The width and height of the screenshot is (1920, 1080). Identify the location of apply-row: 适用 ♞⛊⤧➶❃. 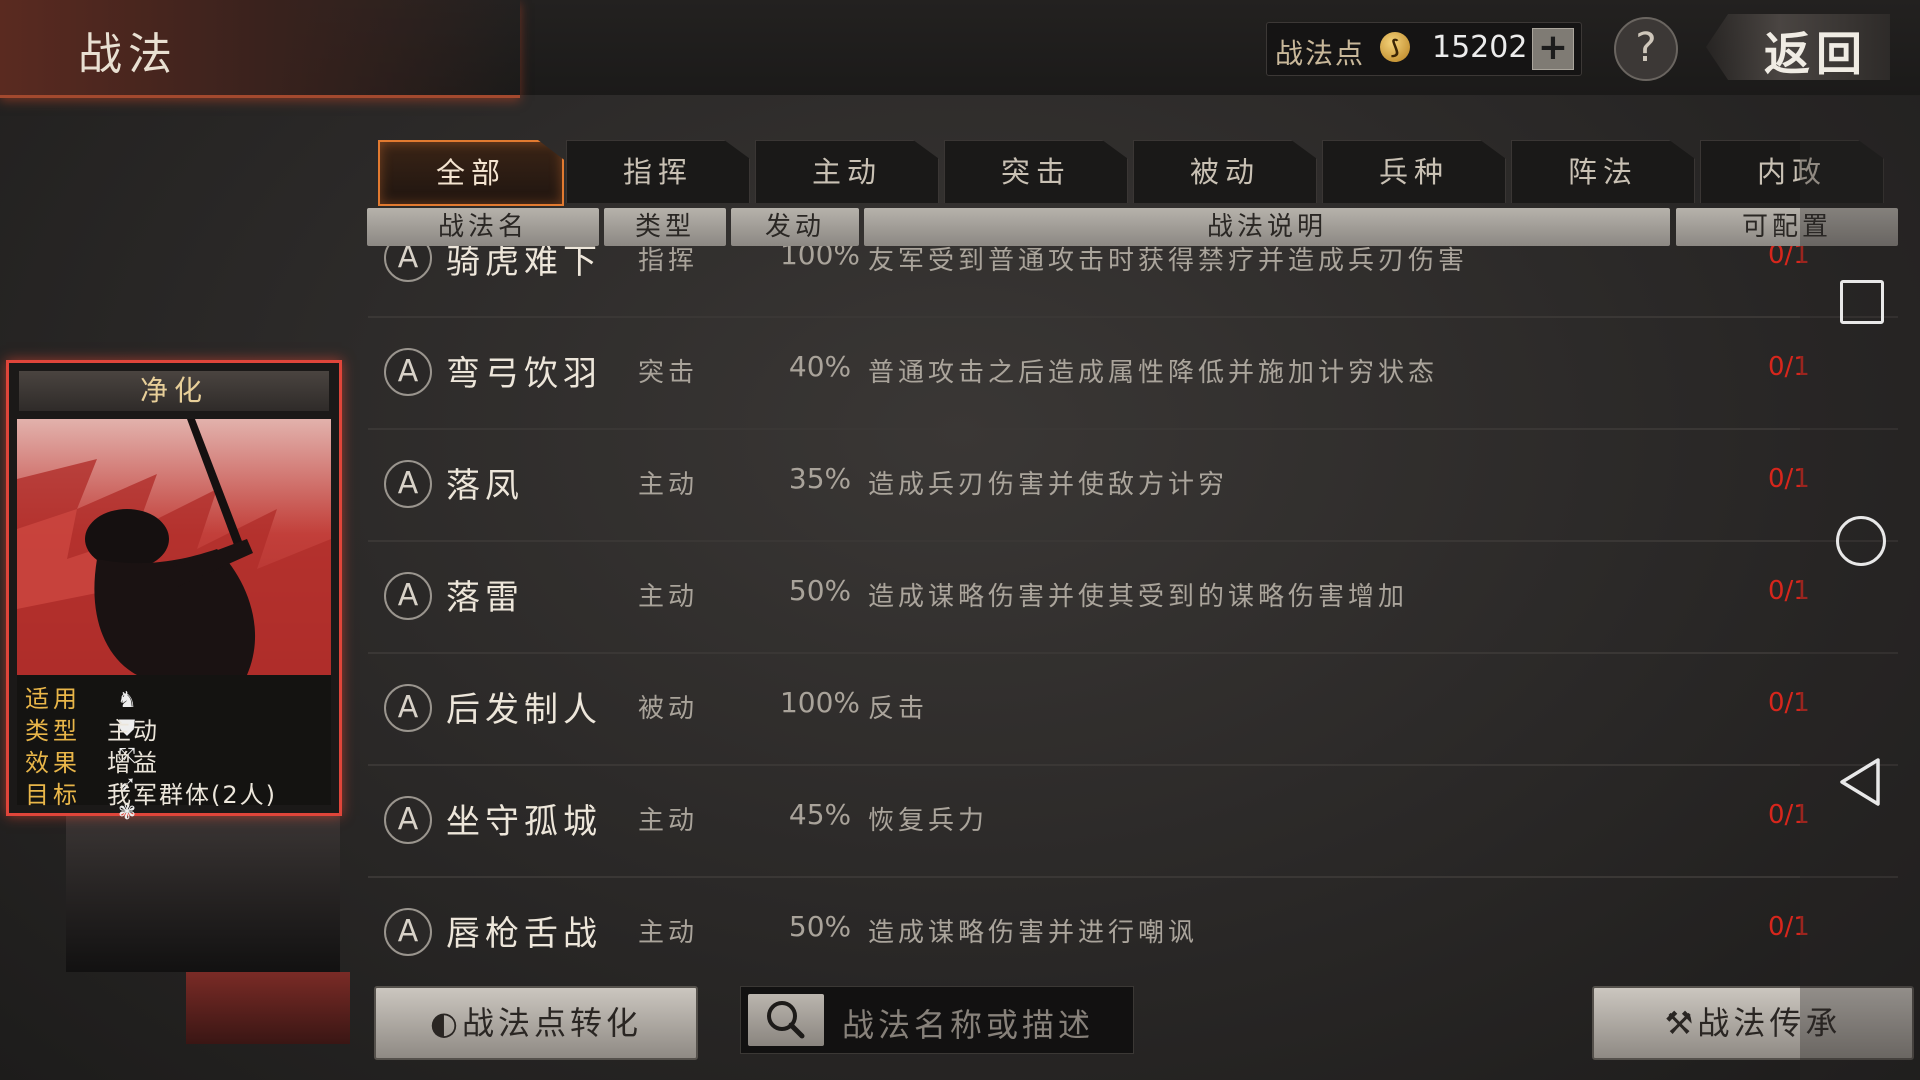
(81, 752).